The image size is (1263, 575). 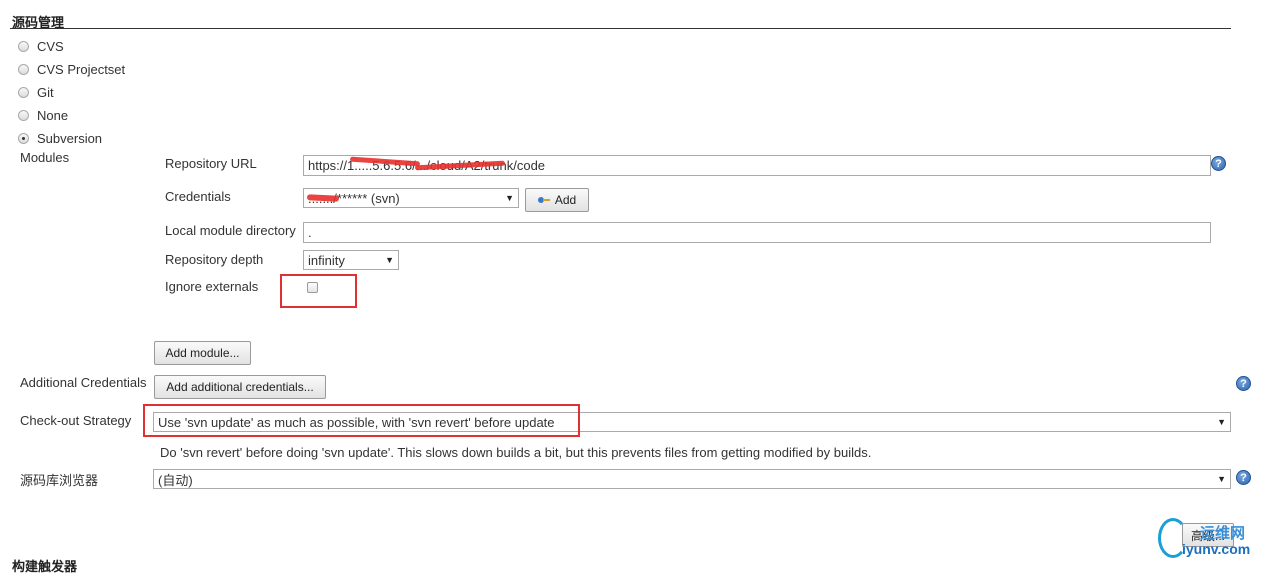 I want to click on radio-git, so click(x=23, y=92).